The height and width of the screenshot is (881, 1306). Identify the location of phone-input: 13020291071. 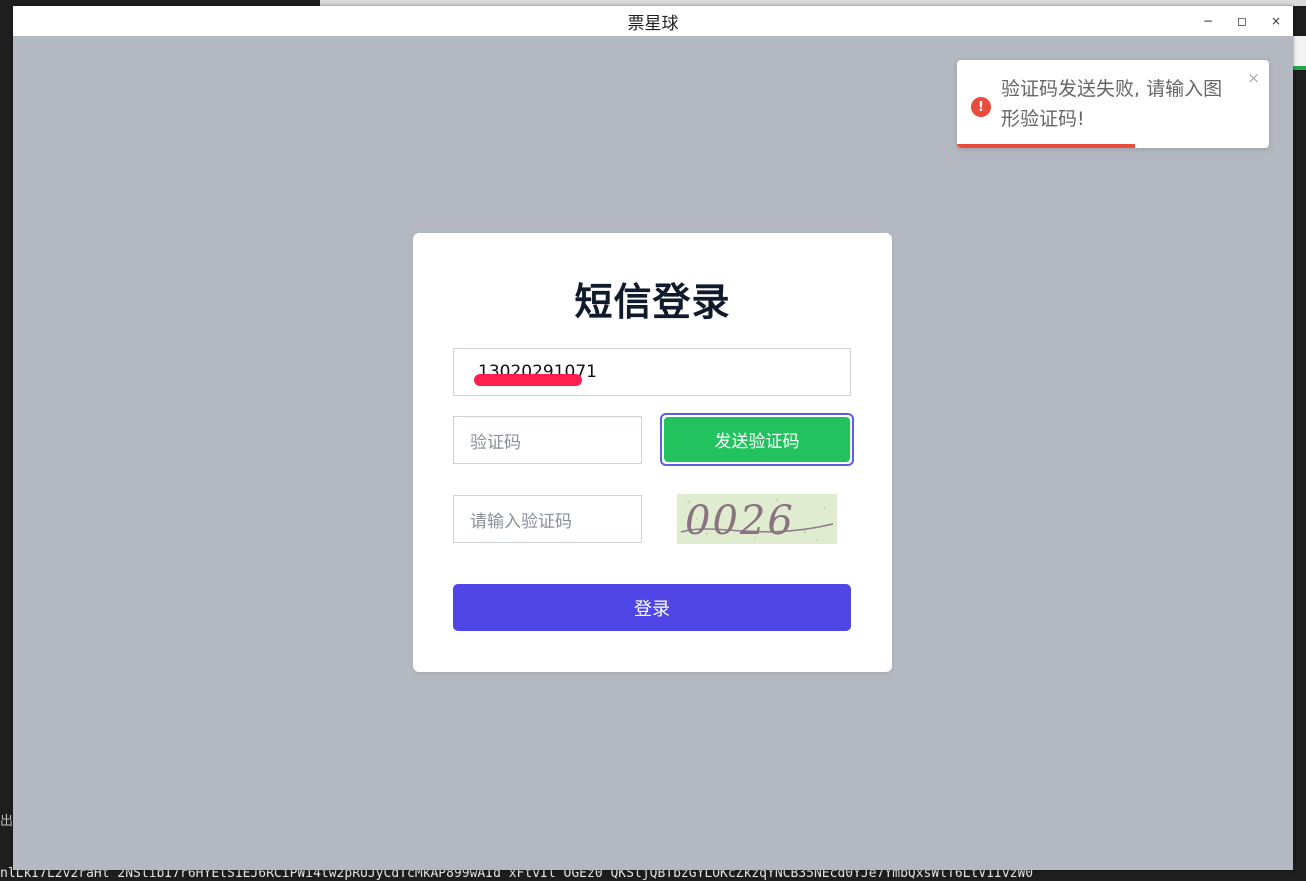
(652, 372).